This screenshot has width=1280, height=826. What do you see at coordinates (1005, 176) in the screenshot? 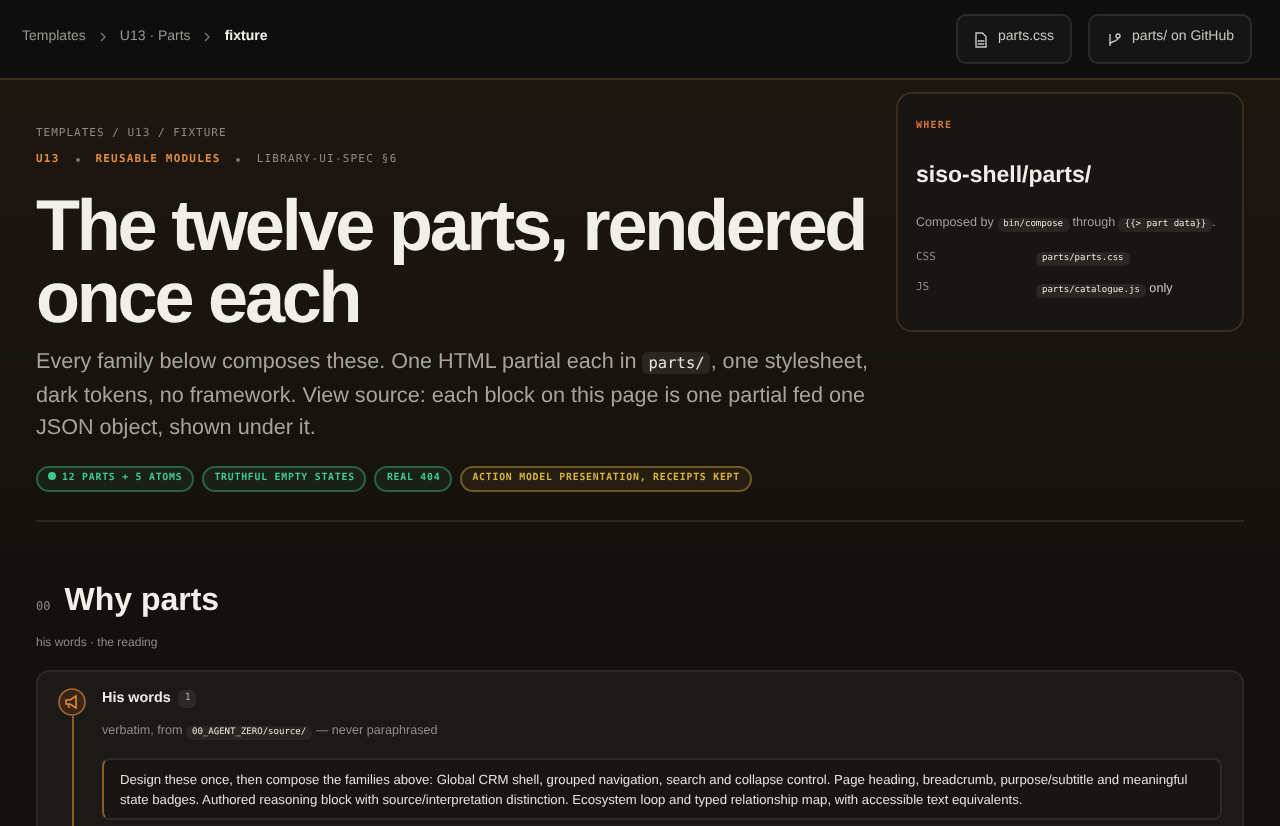
I see `card-title: siso-shell/parts/` at bounding box center [1005, 176].